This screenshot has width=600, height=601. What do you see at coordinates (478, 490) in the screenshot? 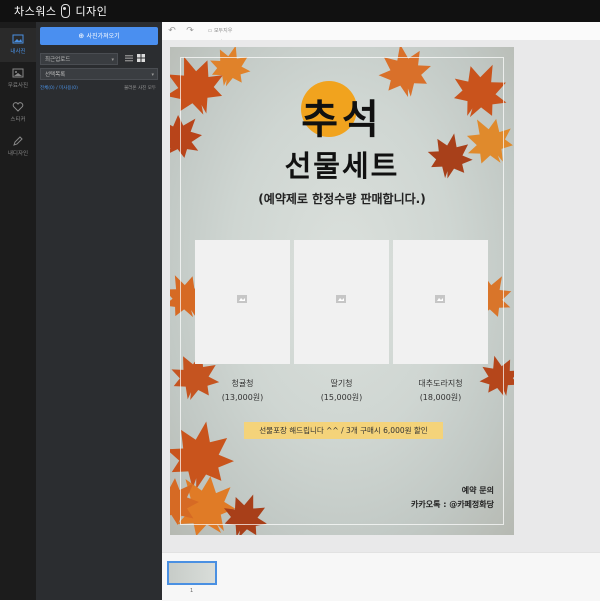
I see `contact-title: 예약 문의` at bounding box center [478, 490].